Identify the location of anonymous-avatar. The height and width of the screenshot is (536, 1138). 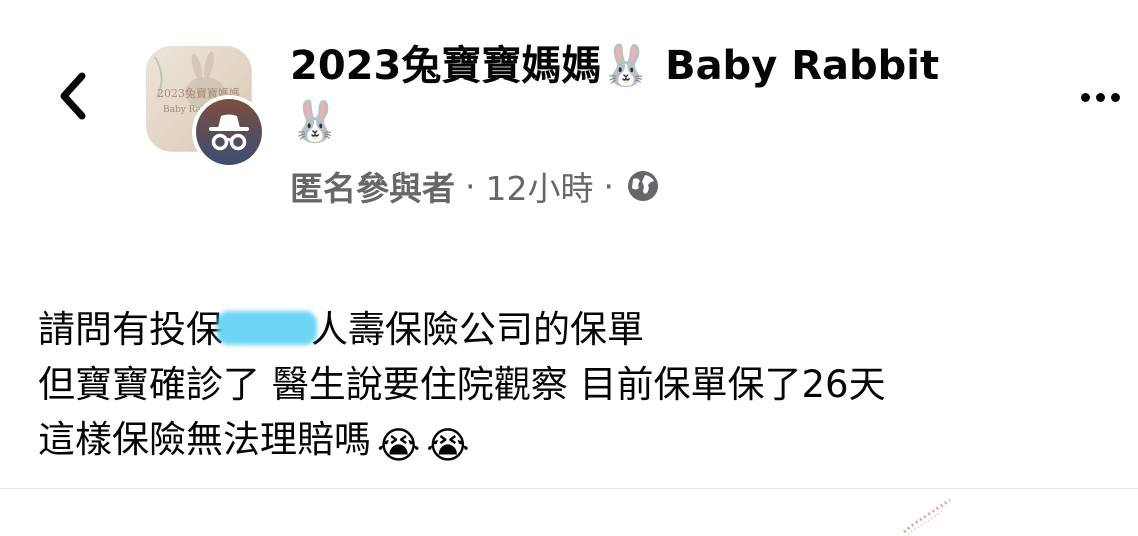
(229, 132).